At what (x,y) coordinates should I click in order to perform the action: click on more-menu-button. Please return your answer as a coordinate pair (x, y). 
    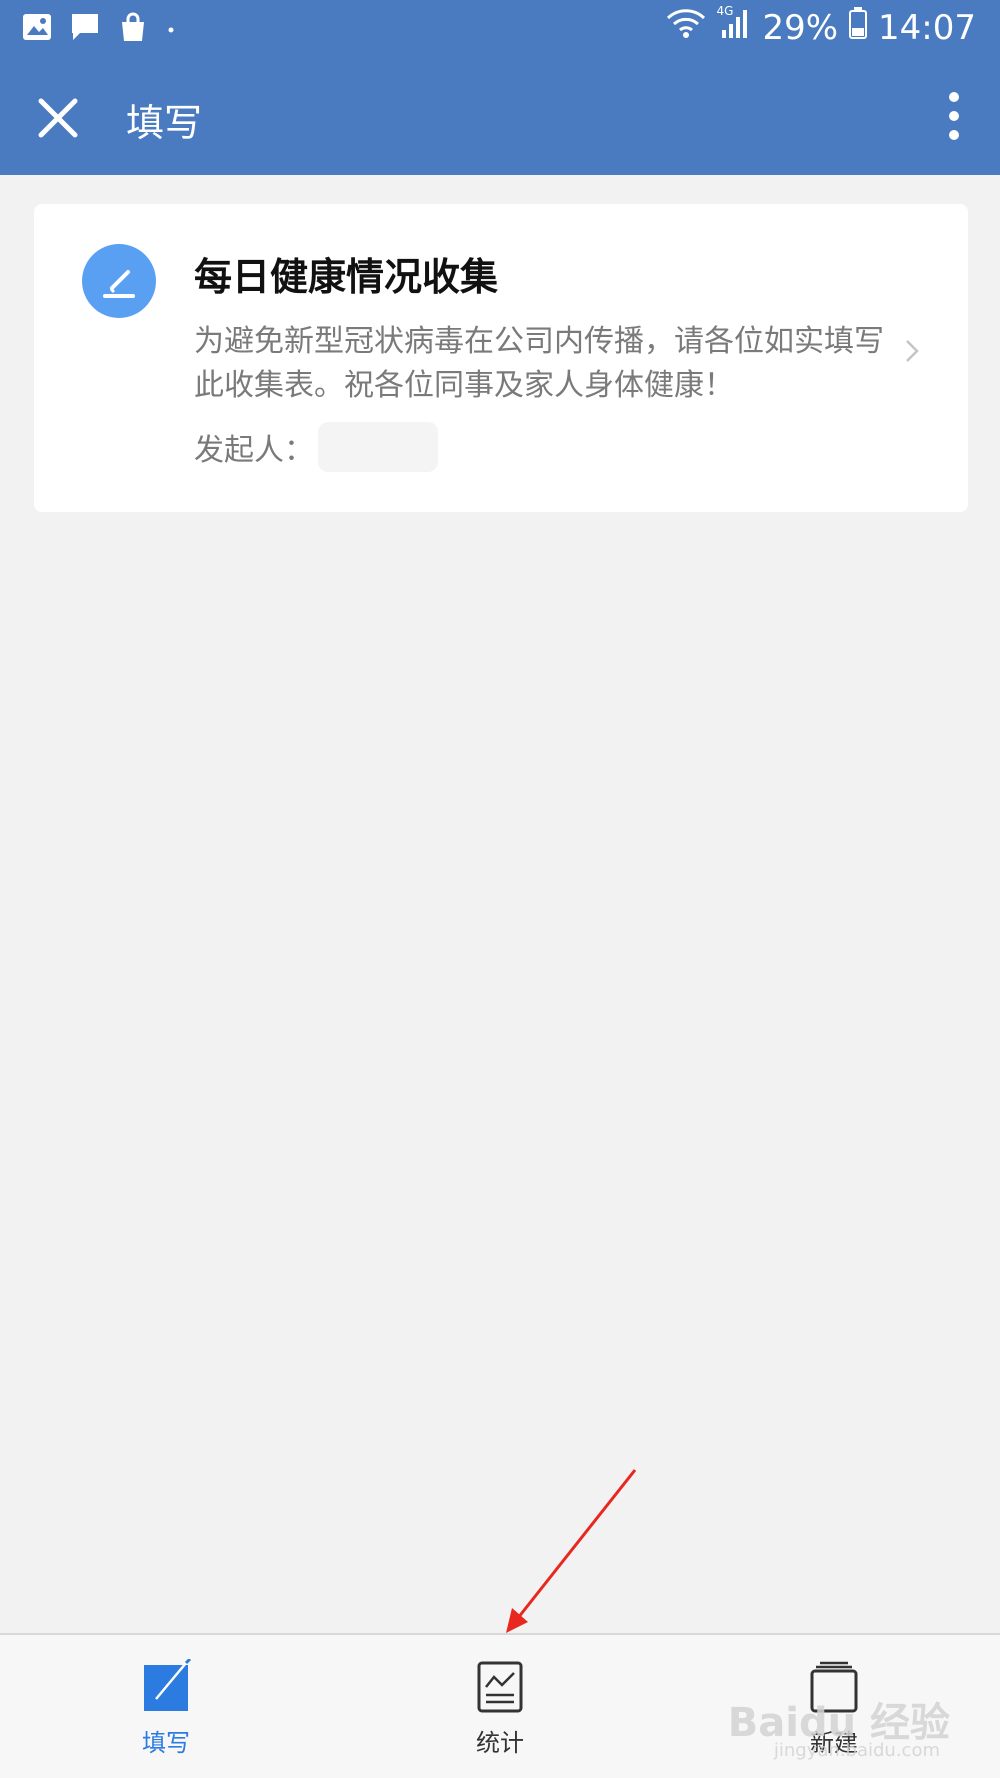
    Looking at the image, I should click on (954, 116).